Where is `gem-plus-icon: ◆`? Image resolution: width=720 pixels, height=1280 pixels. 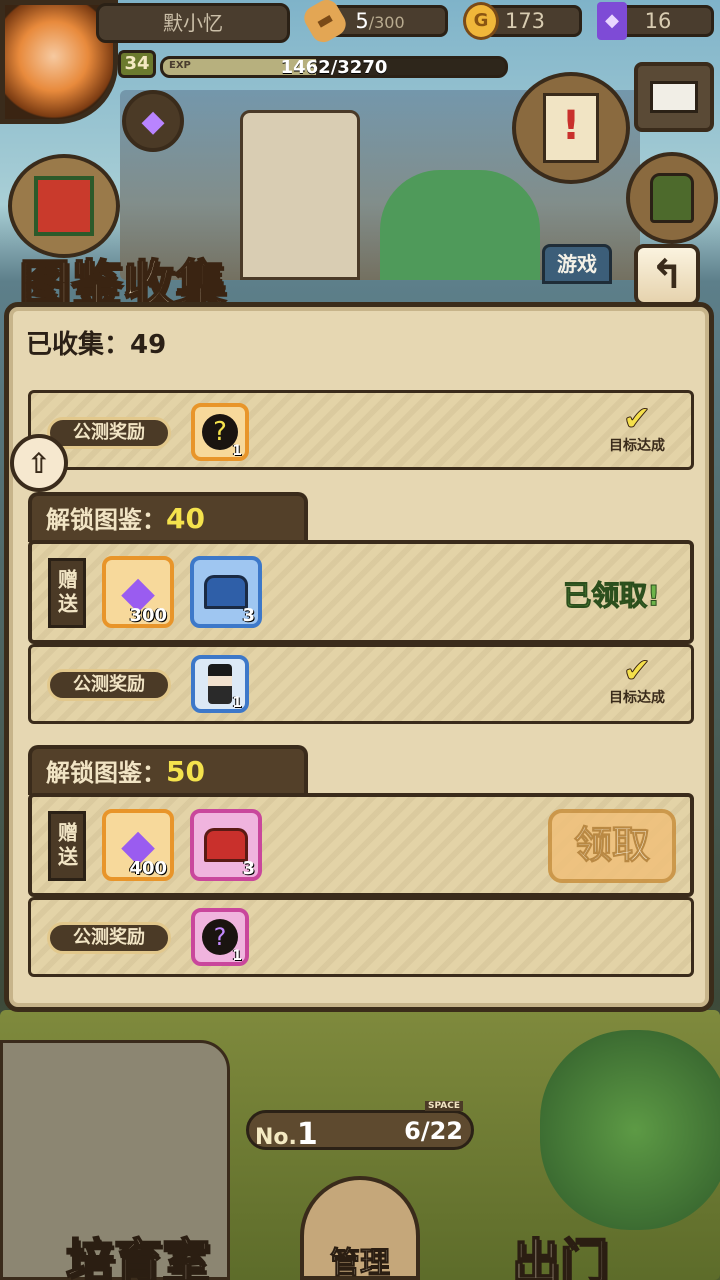
gem-plus-icon: ◆ is located at coordinates (153, 121).